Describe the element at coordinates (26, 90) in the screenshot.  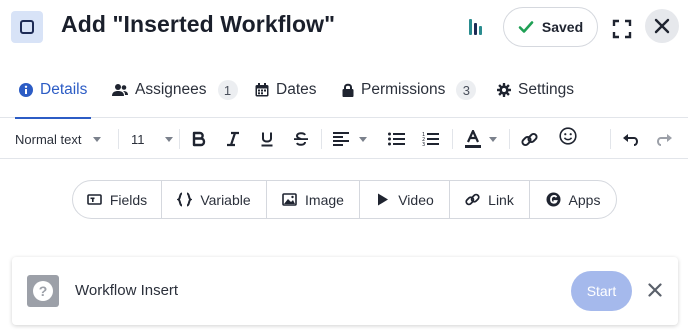
I see `info-icon` at that location.